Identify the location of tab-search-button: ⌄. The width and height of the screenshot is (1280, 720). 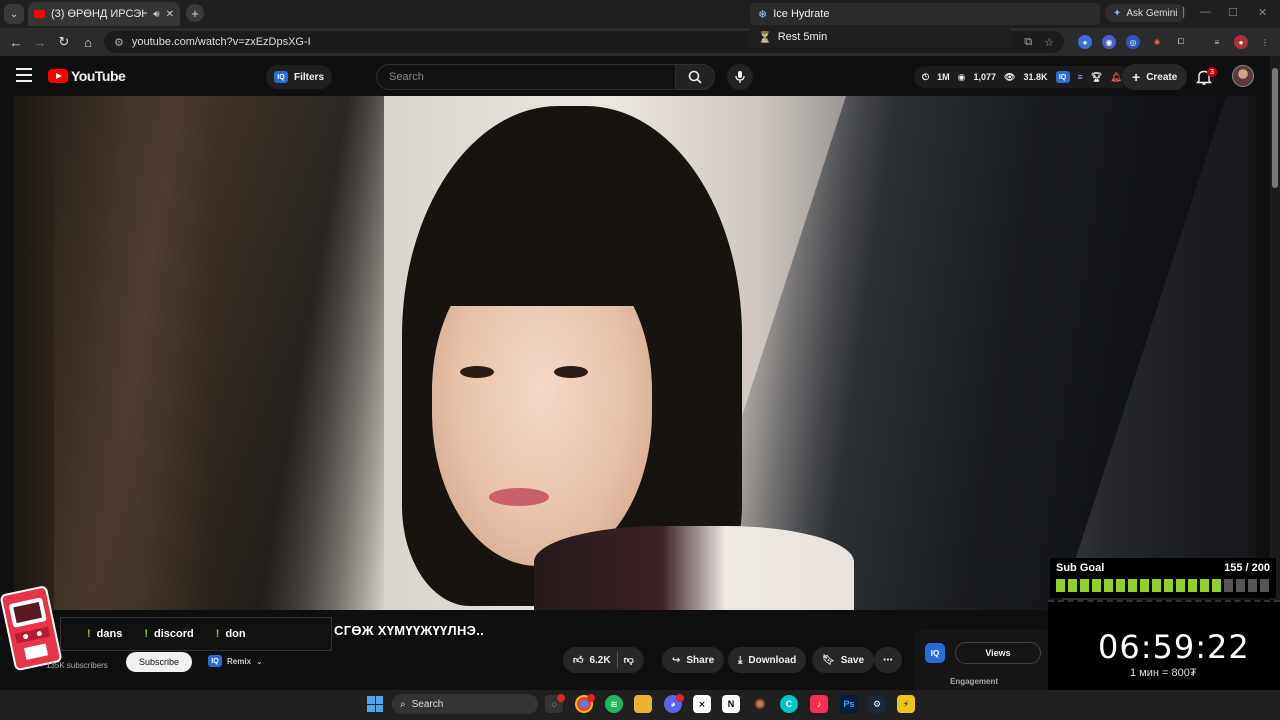
(14, 14).